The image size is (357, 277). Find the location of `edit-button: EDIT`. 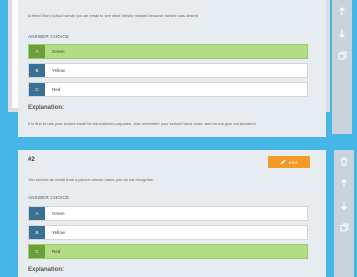

edit-button: EDIT is located at coordinates (289, 162).